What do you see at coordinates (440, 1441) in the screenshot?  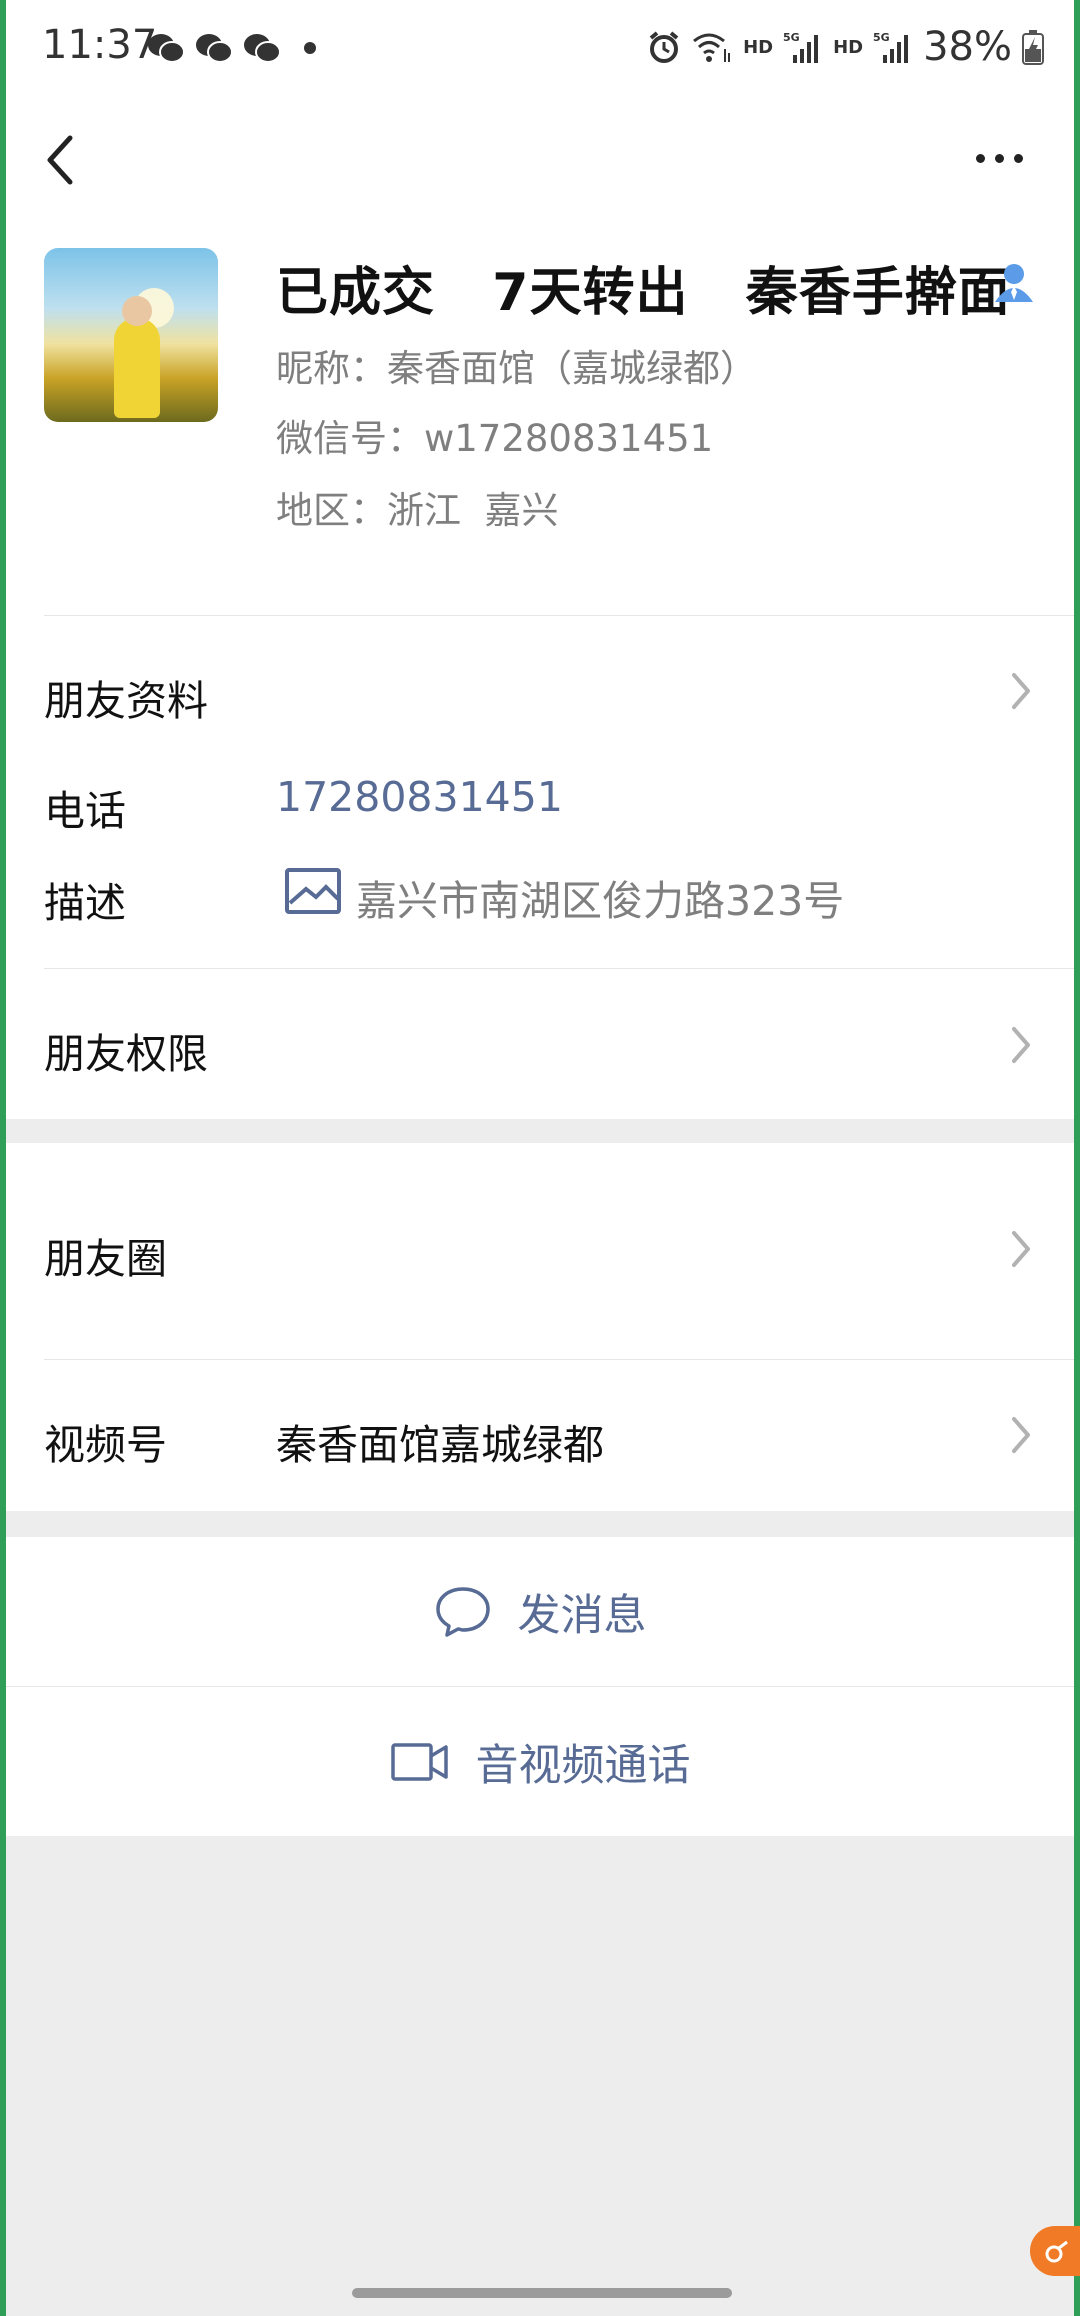 I see `channels-name: 秦香面馆嘉城绿都` at bounding box center [440, 1441].